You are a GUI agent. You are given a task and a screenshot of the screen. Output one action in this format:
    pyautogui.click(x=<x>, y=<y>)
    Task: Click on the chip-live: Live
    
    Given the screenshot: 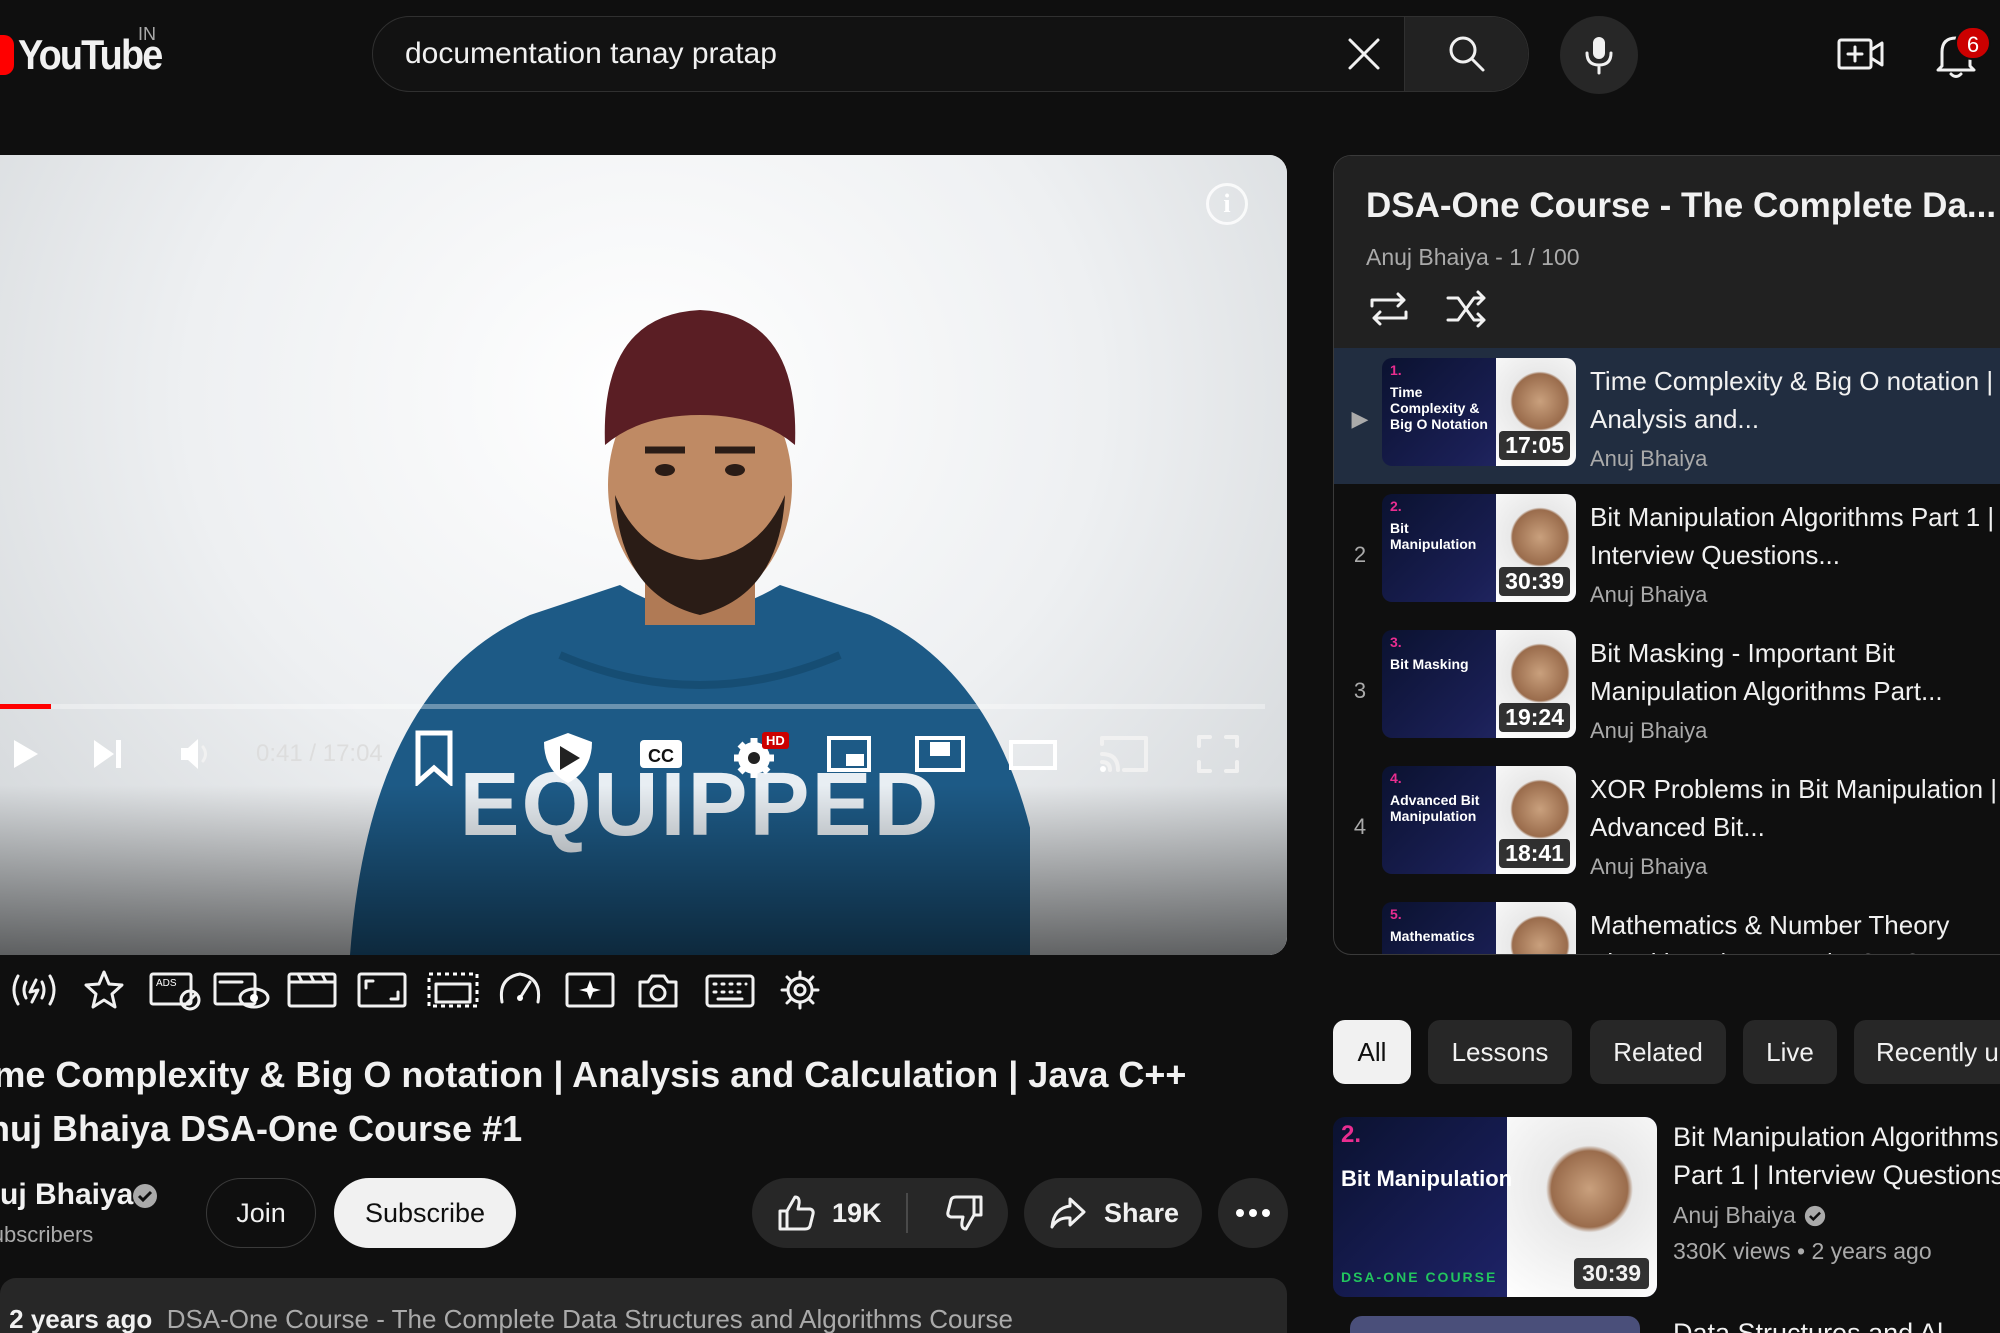 What is the action you would take?
    pyautogui.click(x=1790, y=1052)
    